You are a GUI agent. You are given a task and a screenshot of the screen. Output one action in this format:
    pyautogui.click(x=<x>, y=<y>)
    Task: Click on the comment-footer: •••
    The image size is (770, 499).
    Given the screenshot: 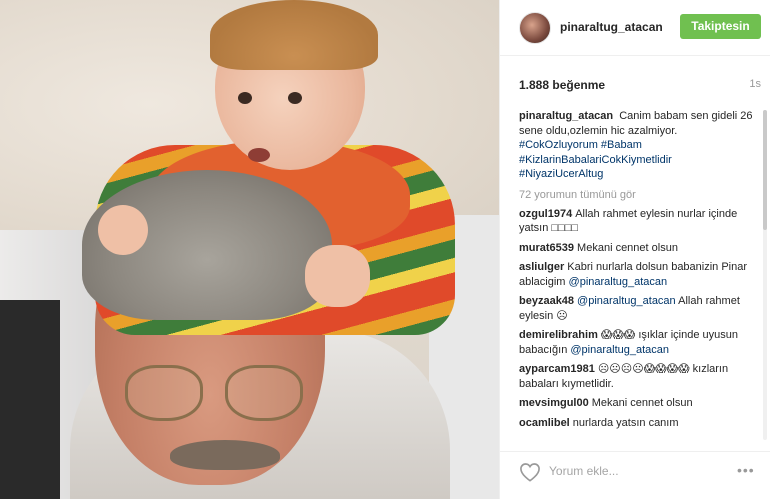 What is the action you would take?
    pyautogui.click(x=635, y=475)
    